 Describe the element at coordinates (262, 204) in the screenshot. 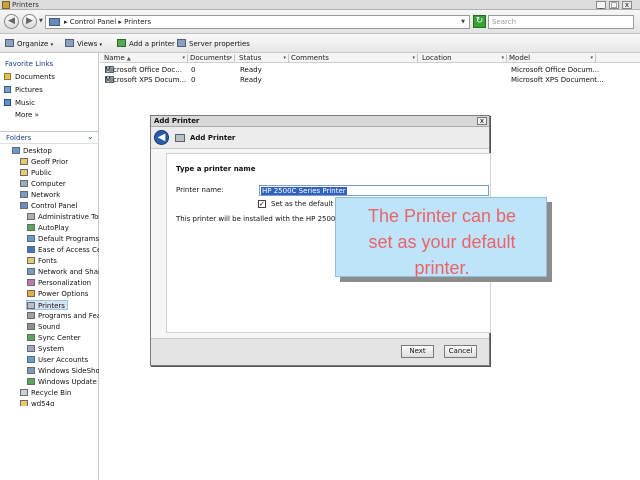

I see `default-printer-checkbox: ✓` at that location.